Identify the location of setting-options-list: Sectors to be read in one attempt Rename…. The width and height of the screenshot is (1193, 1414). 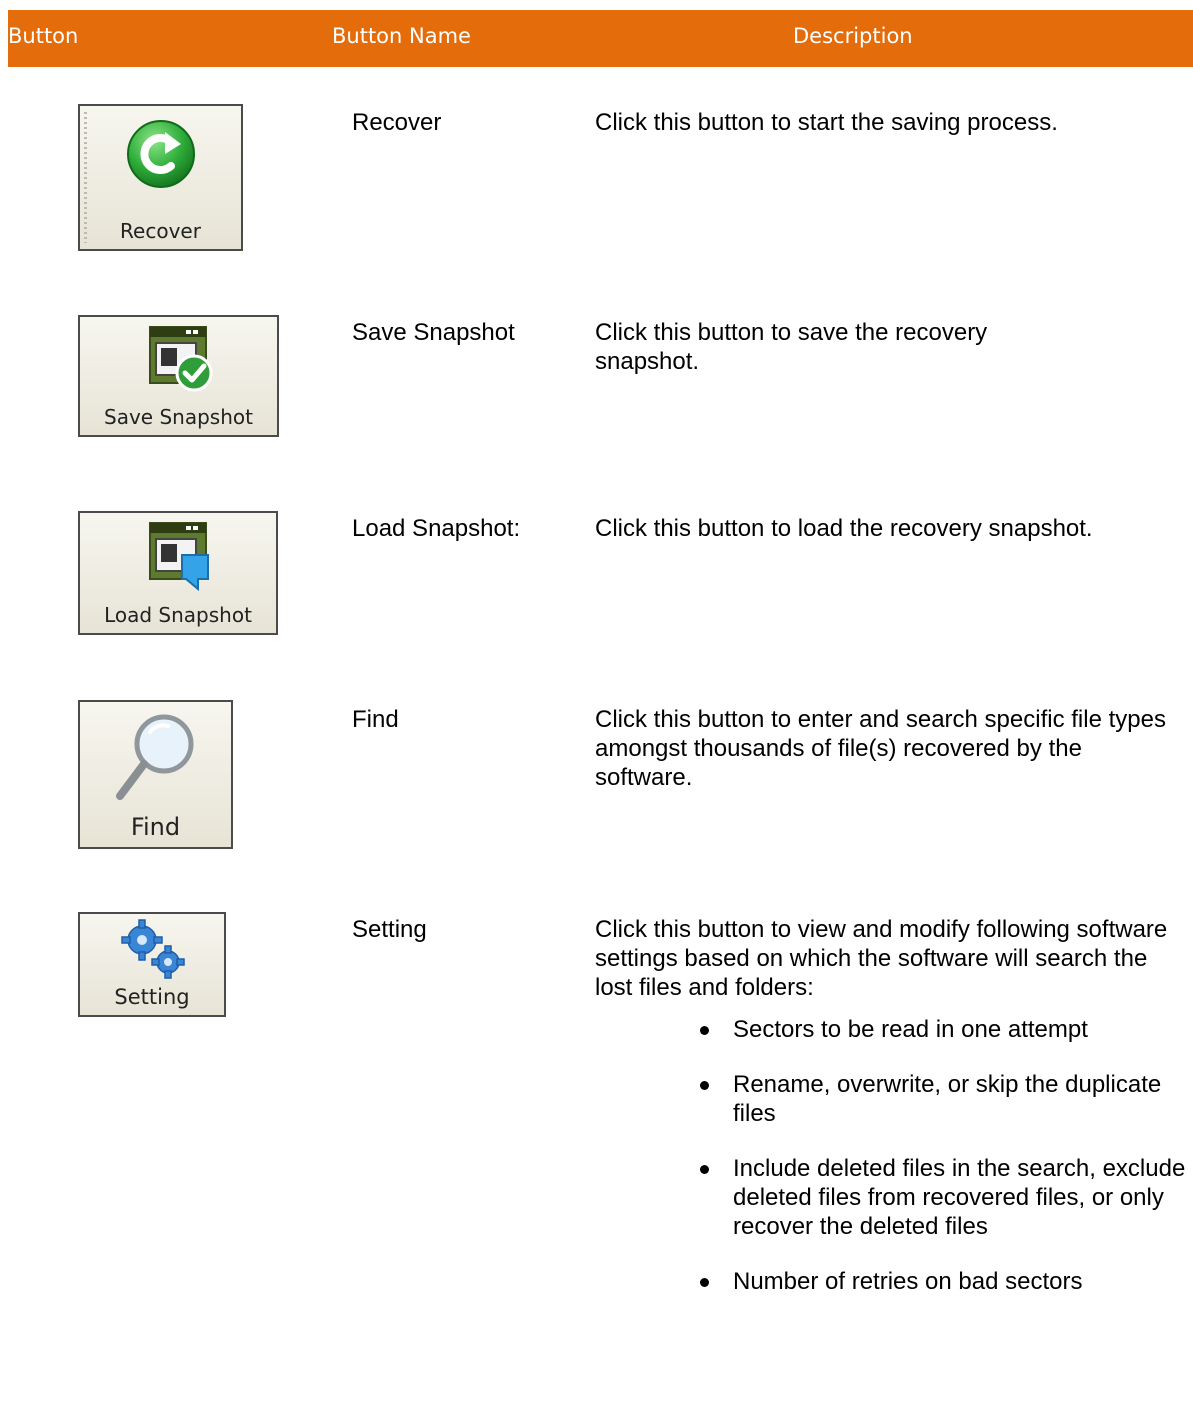
(945, 1168).